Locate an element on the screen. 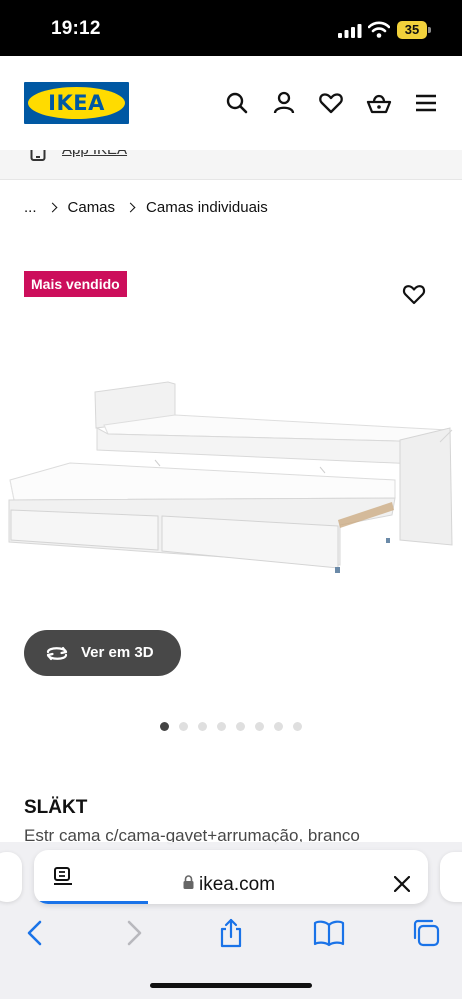 The height and width of the screenshot is (999, 462). breadcrumb: ... Camas Camas individuais is located at coordinates (146, 207).